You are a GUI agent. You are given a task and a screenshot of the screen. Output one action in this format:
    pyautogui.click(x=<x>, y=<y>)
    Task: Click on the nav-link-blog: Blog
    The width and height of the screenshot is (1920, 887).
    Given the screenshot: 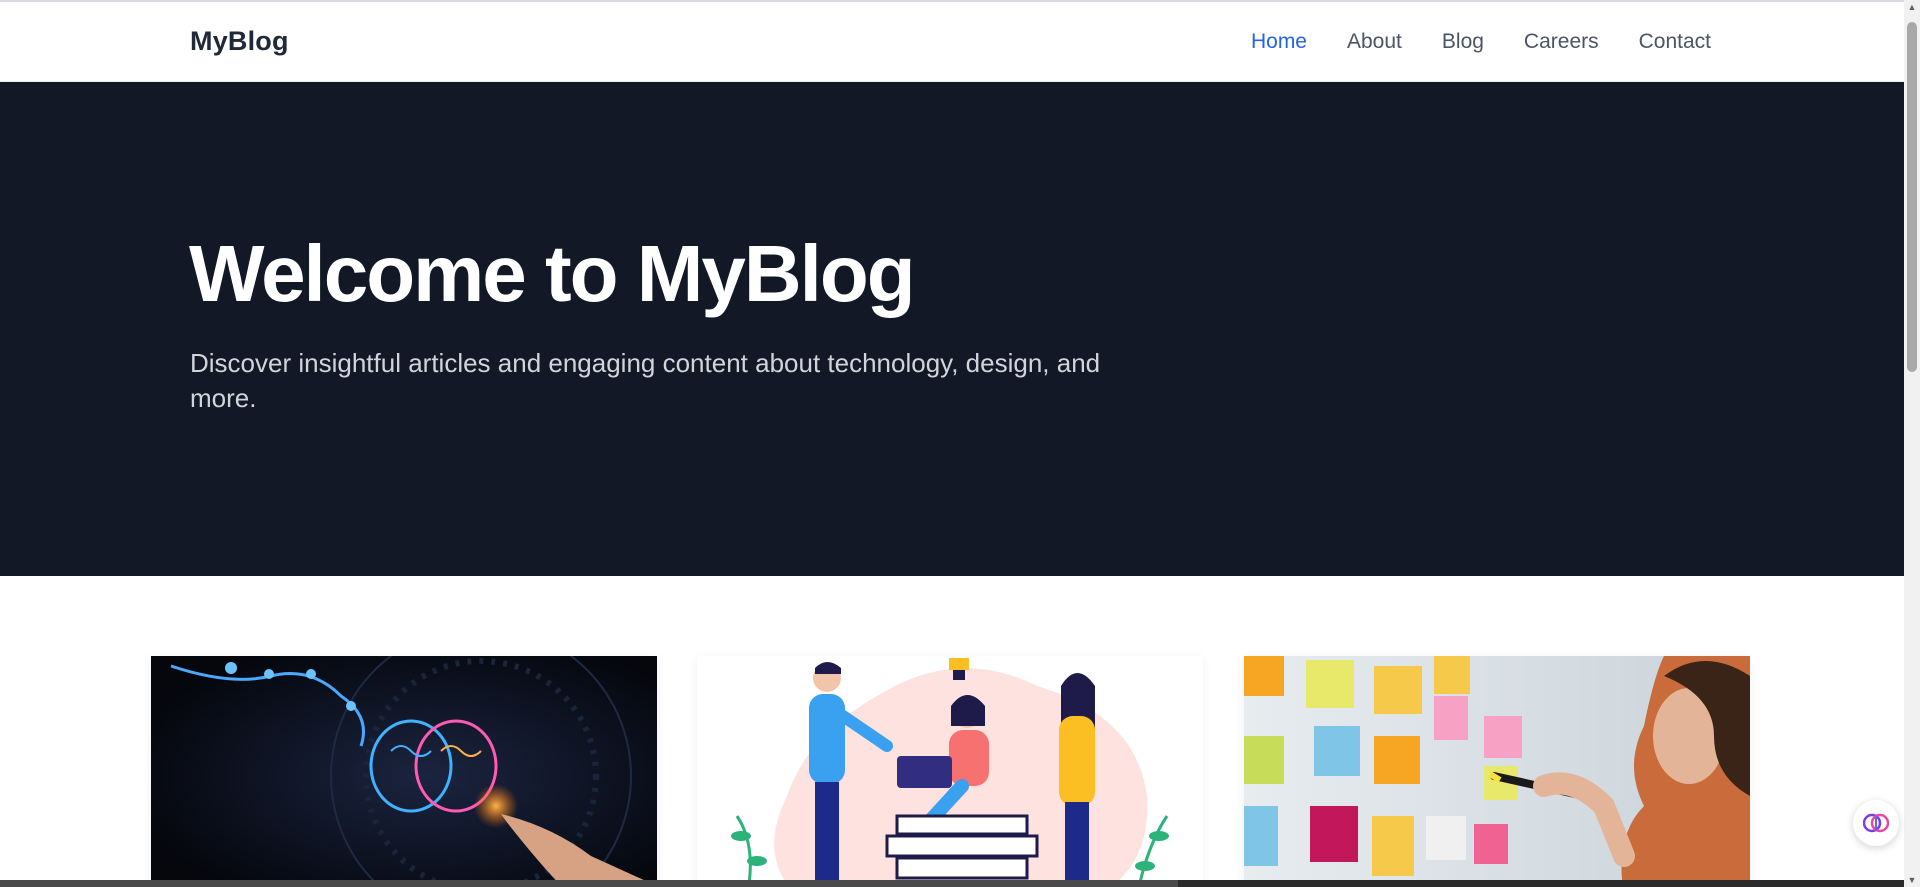 What is the action you would take?
    pyautogui.click(x=1463, y=42)
    